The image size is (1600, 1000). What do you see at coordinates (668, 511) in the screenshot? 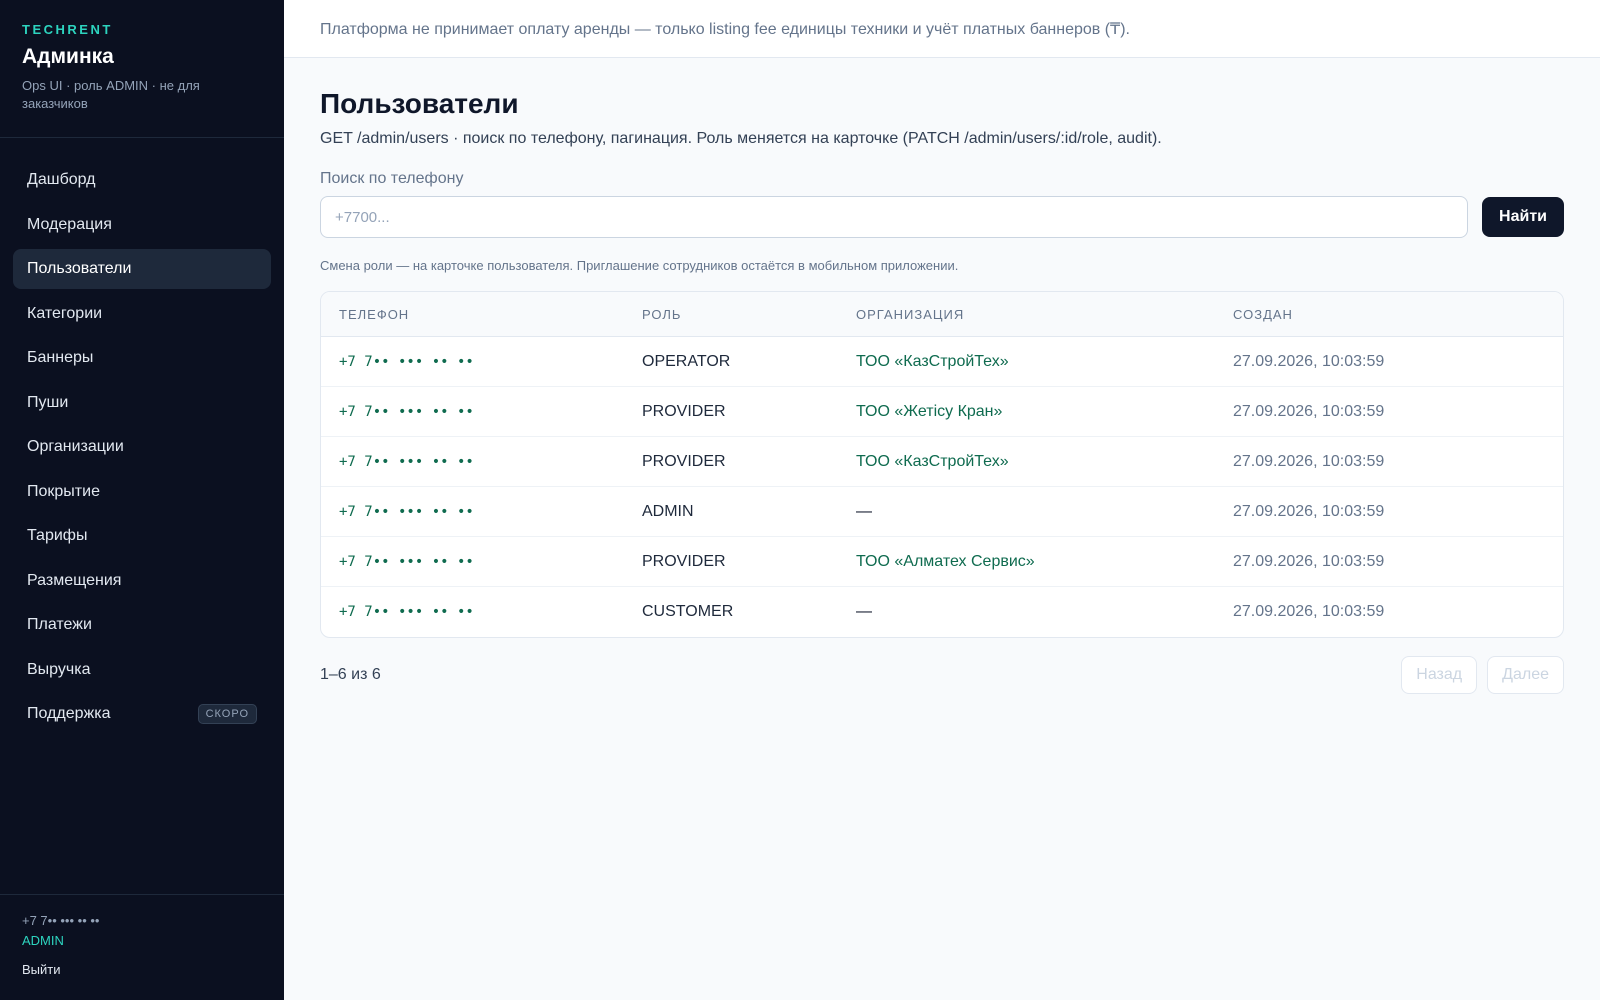
I see `user-role: ADMIN` at bounding box center [668, 511].